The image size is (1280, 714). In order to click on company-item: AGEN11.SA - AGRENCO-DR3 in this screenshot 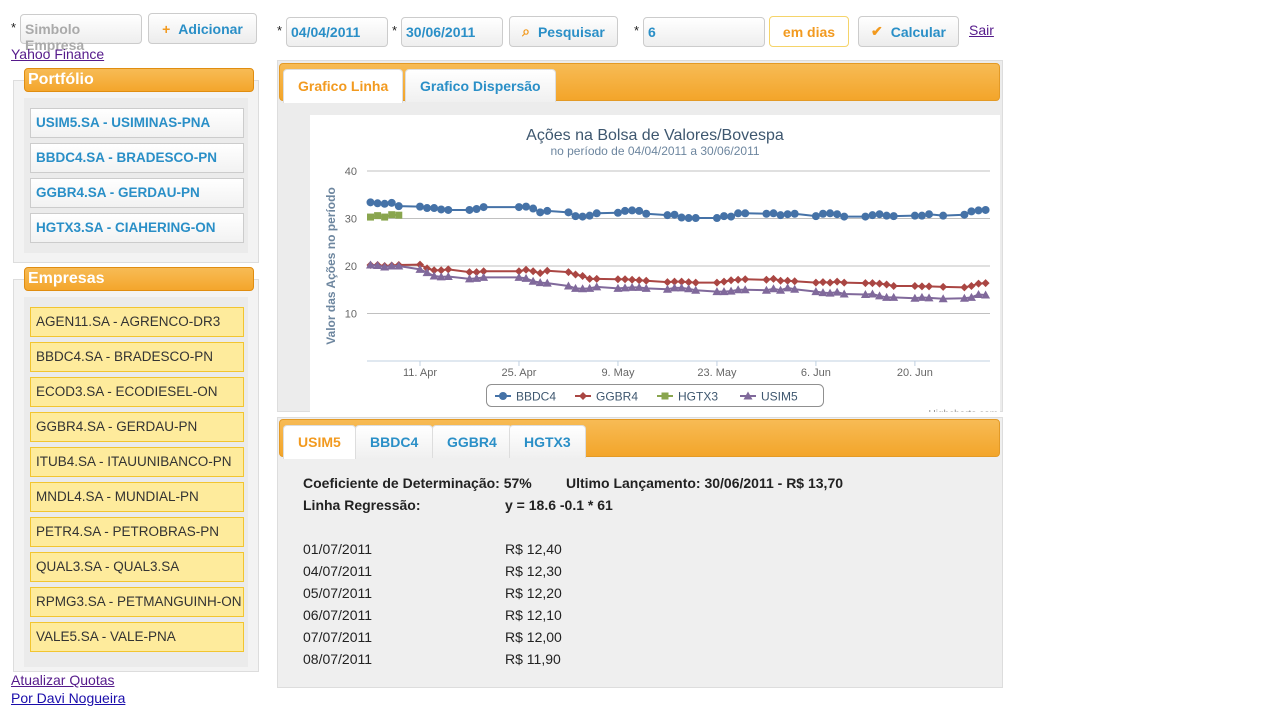, I will do `click(137, 322)`.